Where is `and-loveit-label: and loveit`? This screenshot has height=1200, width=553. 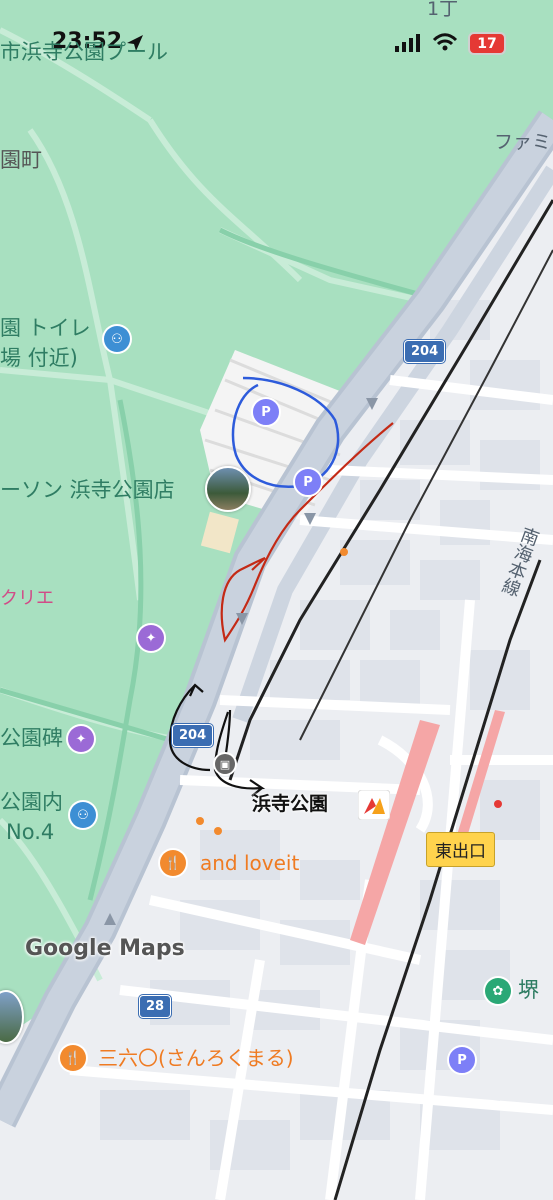 and-loveit-label: and loveit is located at coordinates (249, 863).